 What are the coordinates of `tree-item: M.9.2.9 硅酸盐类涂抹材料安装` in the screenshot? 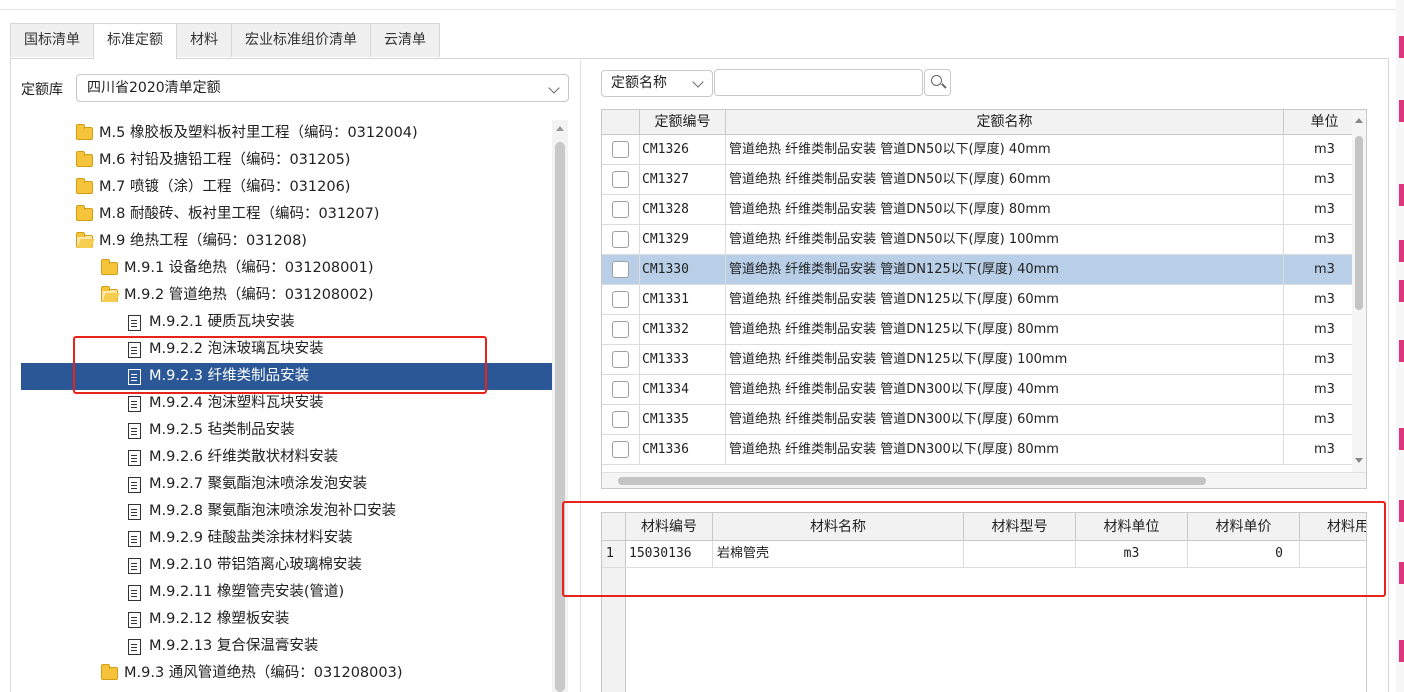 It's located at (336, 538).